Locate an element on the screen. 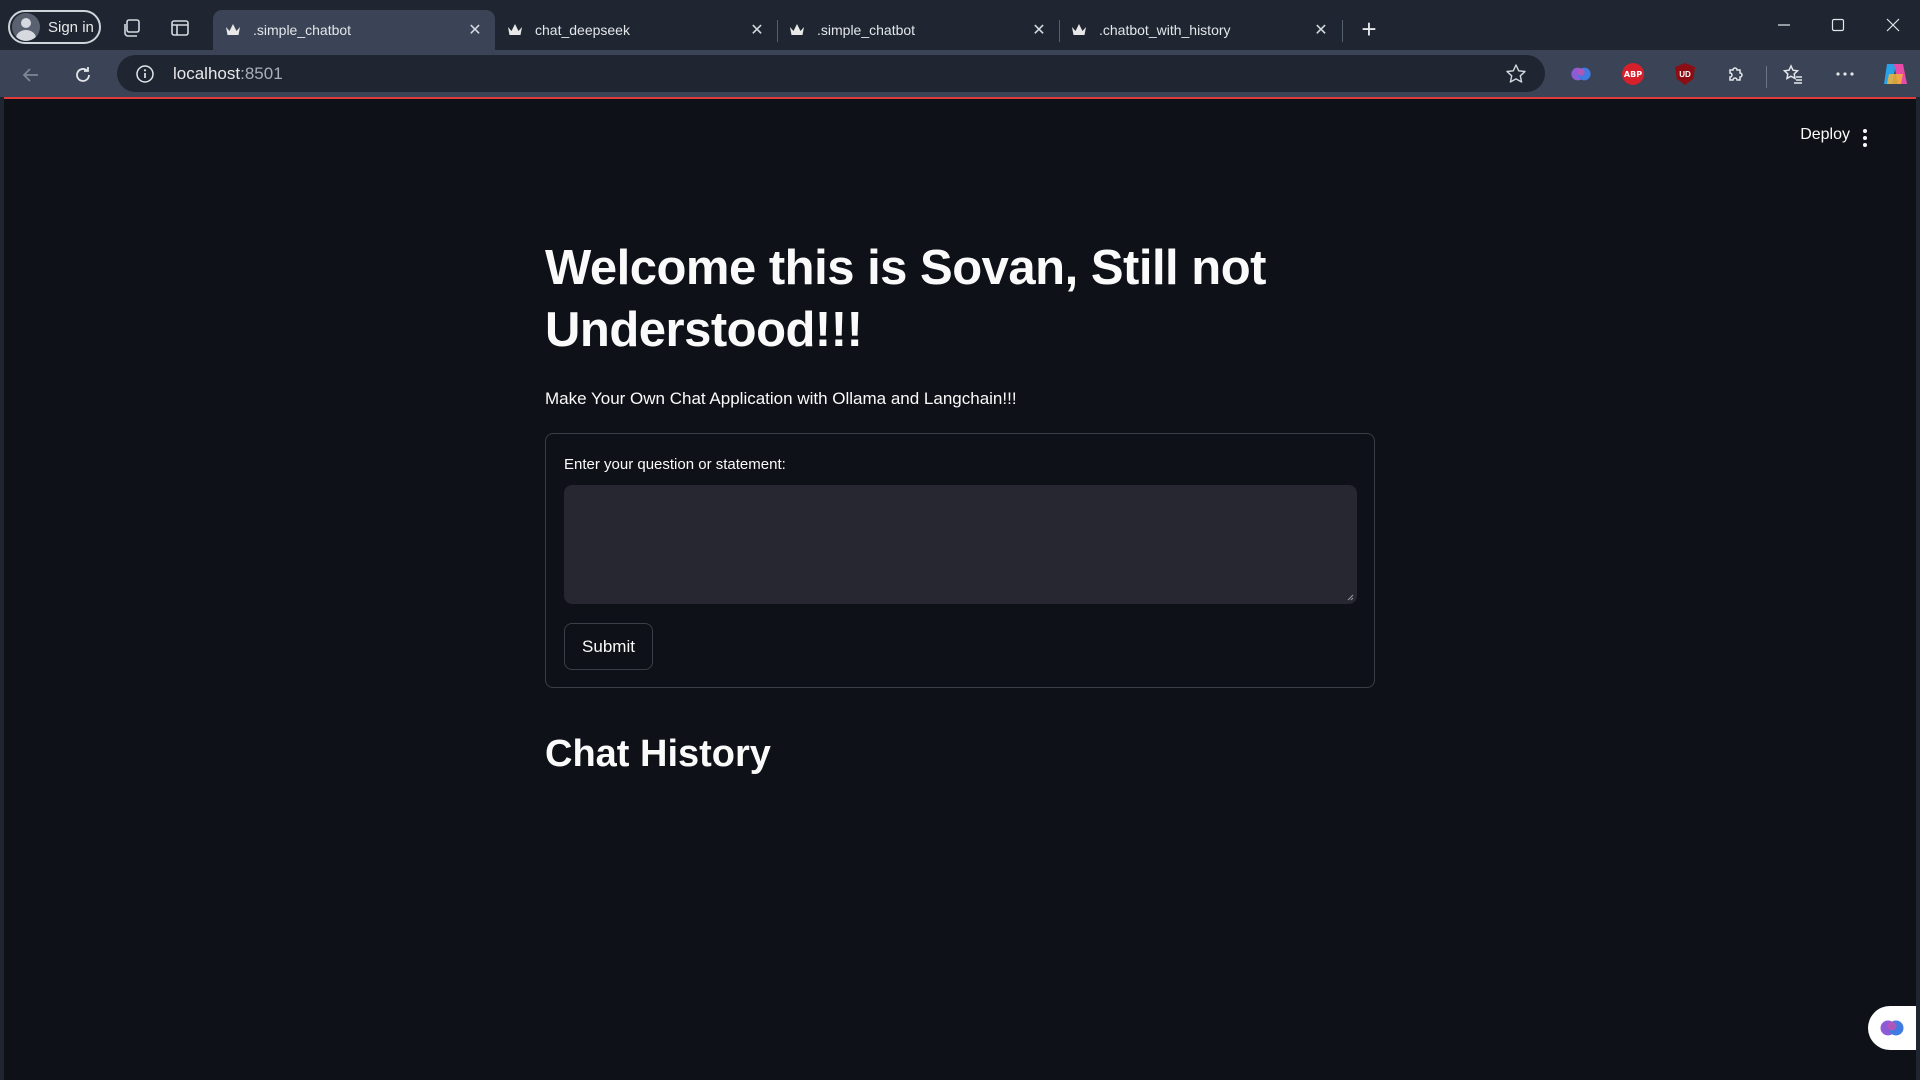 This screenshot has width=1920, height=1080. back-button is located at coordinates (31, 75).